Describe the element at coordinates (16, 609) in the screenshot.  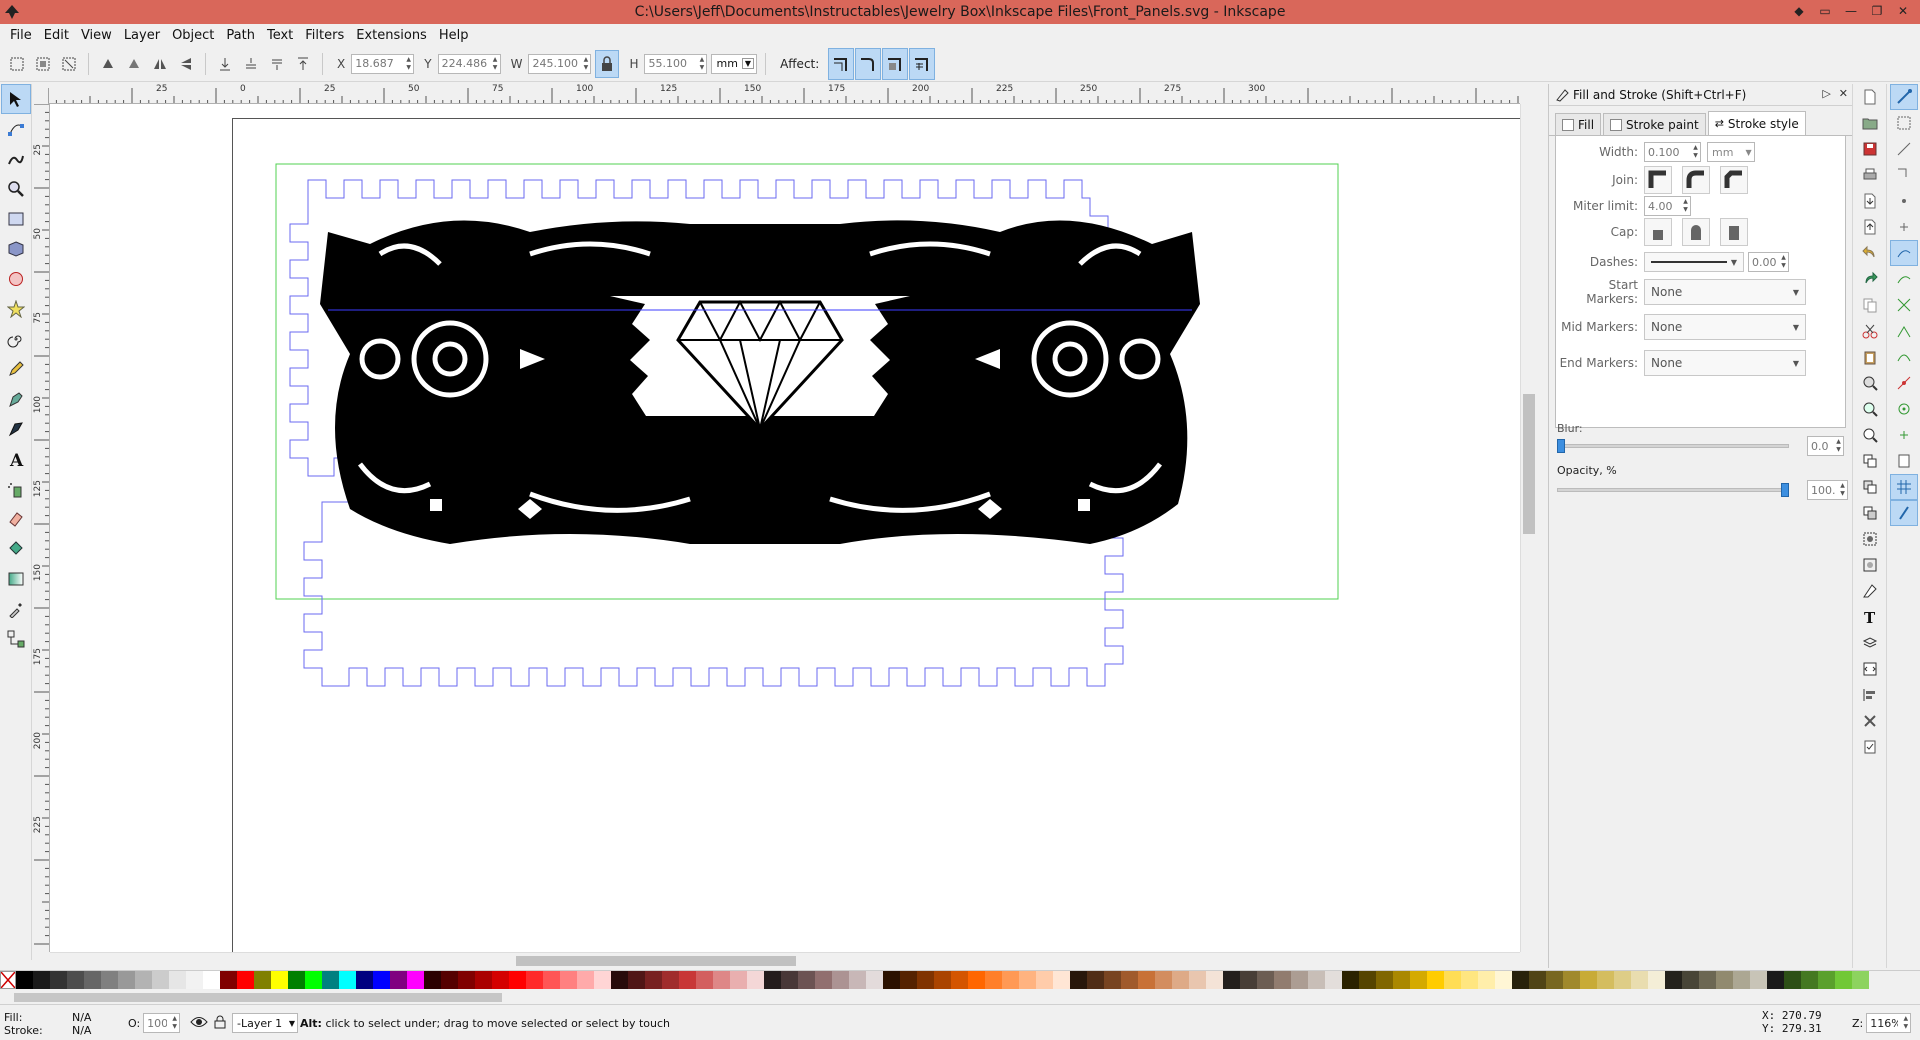
I see `dropper-tool` at that location.